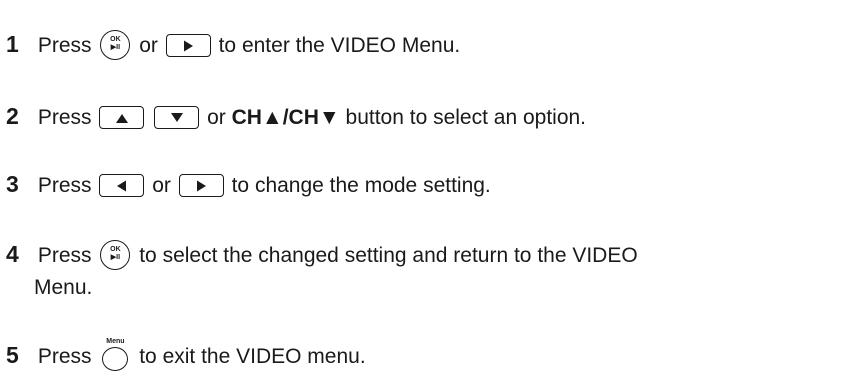 Image resolution: width=855 pixels, height=379 pixels. What do you see at coordinates (285, 117) in the screenshot?
I see `channel-keys-label: CH▲/CH▼` at bounding box center [285, 117].